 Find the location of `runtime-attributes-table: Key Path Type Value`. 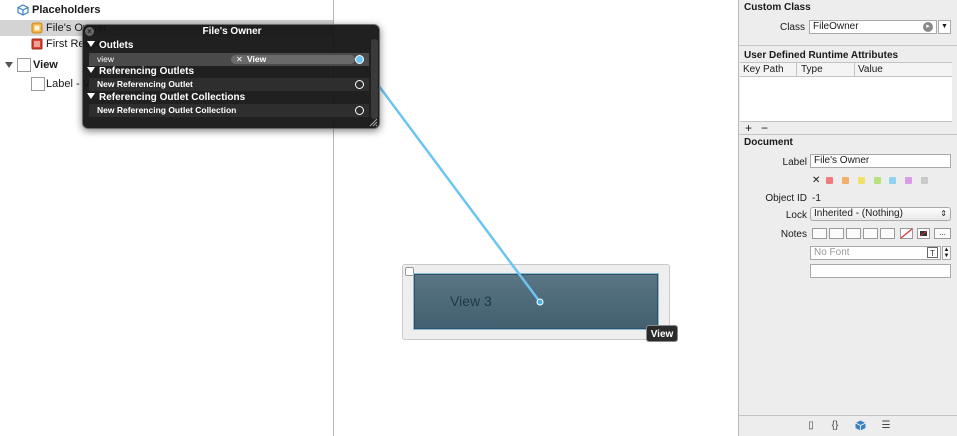

runtime-attributes-table: Key Path Type Value is located at coordinates (846, 92).